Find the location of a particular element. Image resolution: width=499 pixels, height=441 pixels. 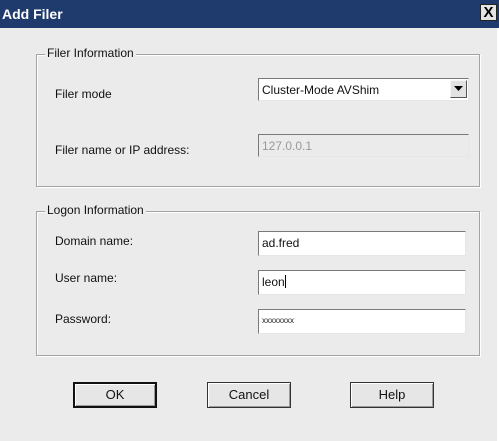

filer-address-value: 127.0.0.1 is located at coordinates (287, 146).